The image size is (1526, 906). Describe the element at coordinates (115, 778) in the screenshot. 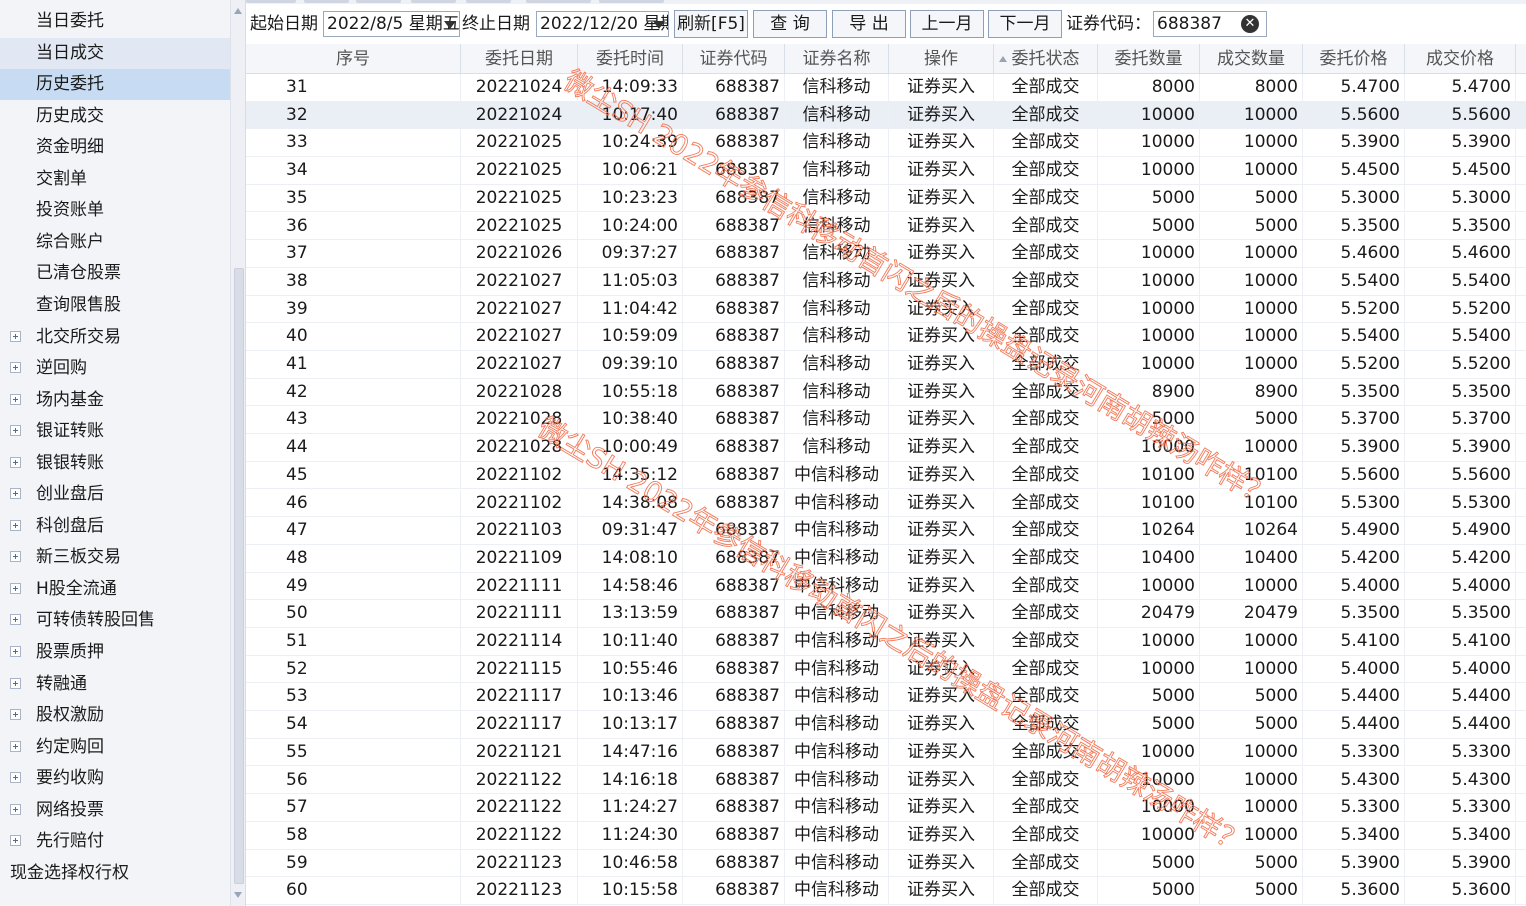

I see `sidebar-item: 要约收购` at that location.